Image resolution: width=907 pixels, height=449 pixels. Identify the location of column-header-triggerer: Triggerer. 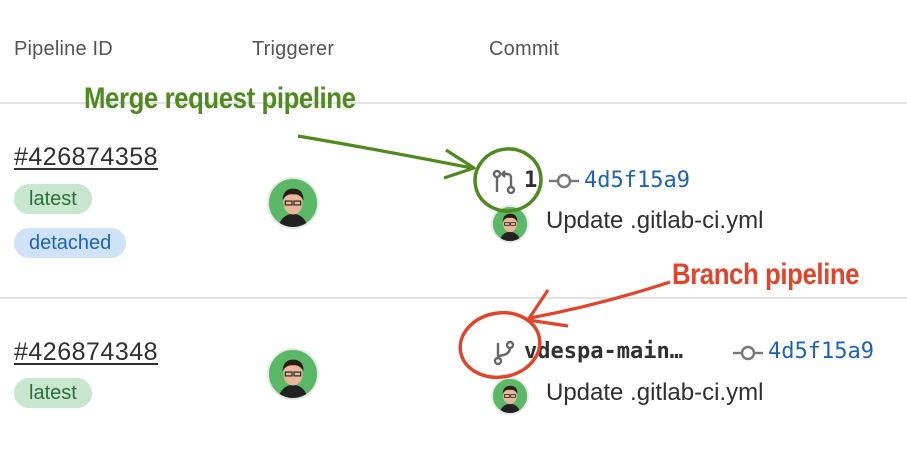
(293, 49).